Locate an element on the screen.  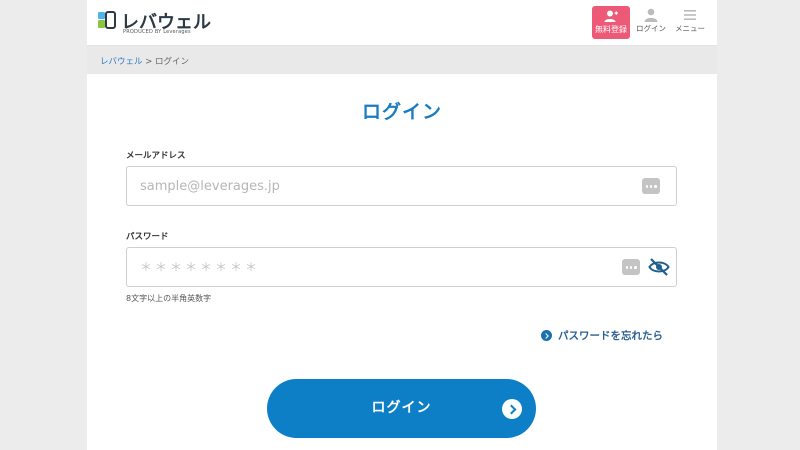
breadcrumb-current: ログイン is located at coordinates (172, 62).